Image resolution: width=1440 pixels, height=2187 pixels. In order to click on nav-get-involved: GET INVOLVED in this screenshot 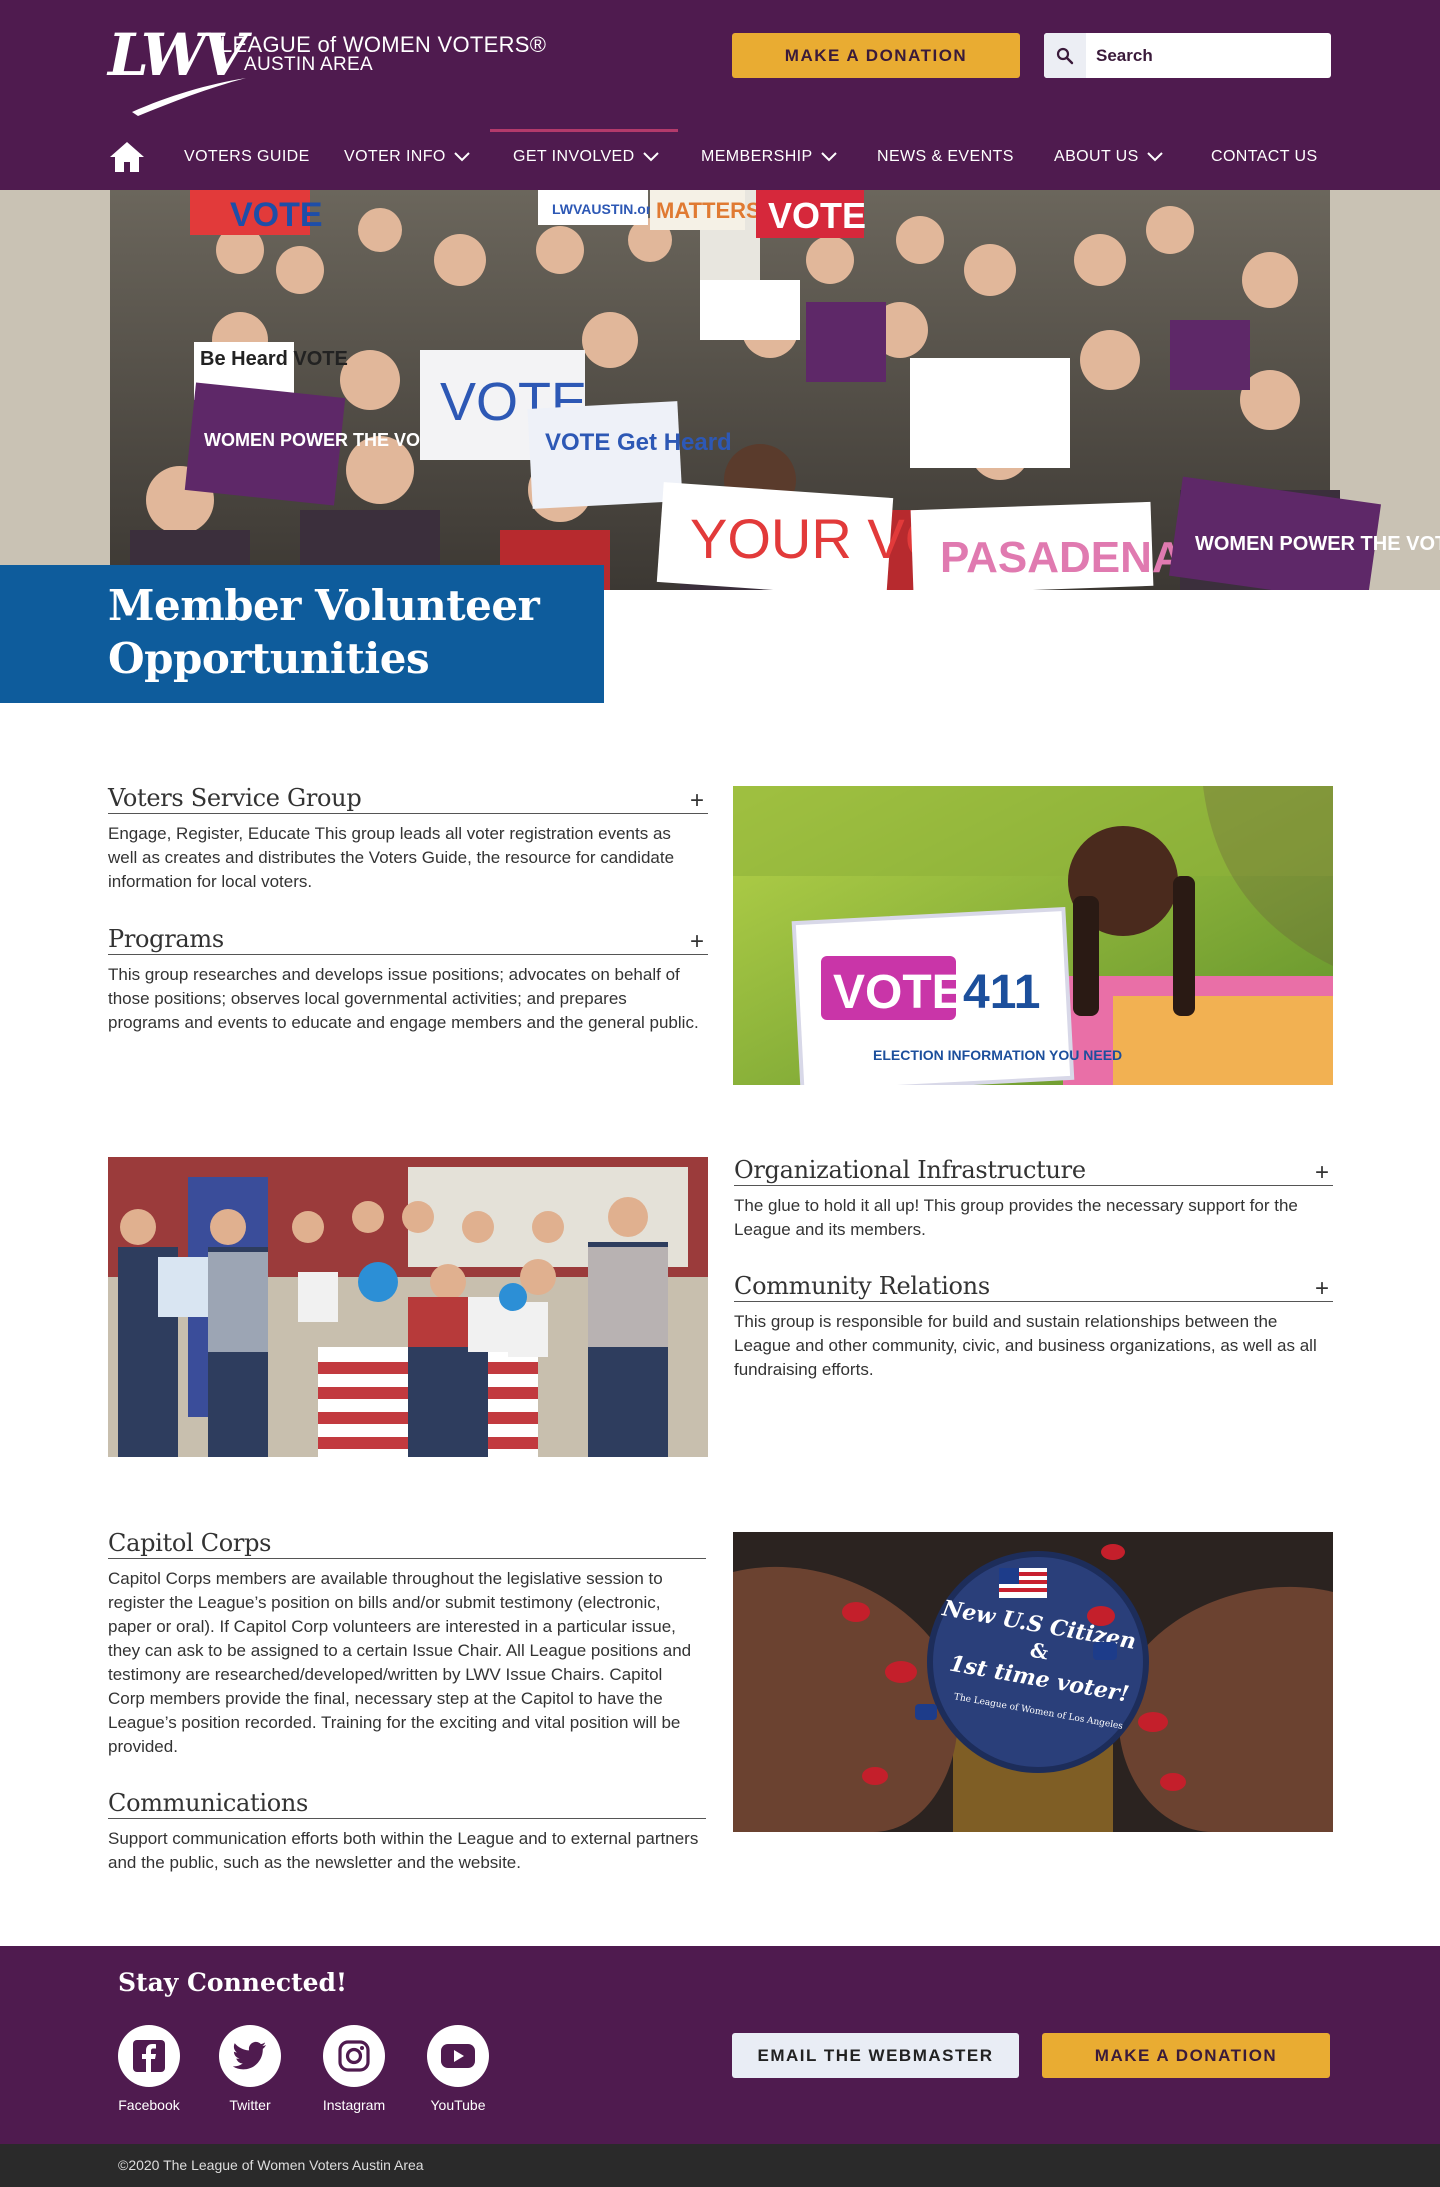, I will do `click(586, 157)`.